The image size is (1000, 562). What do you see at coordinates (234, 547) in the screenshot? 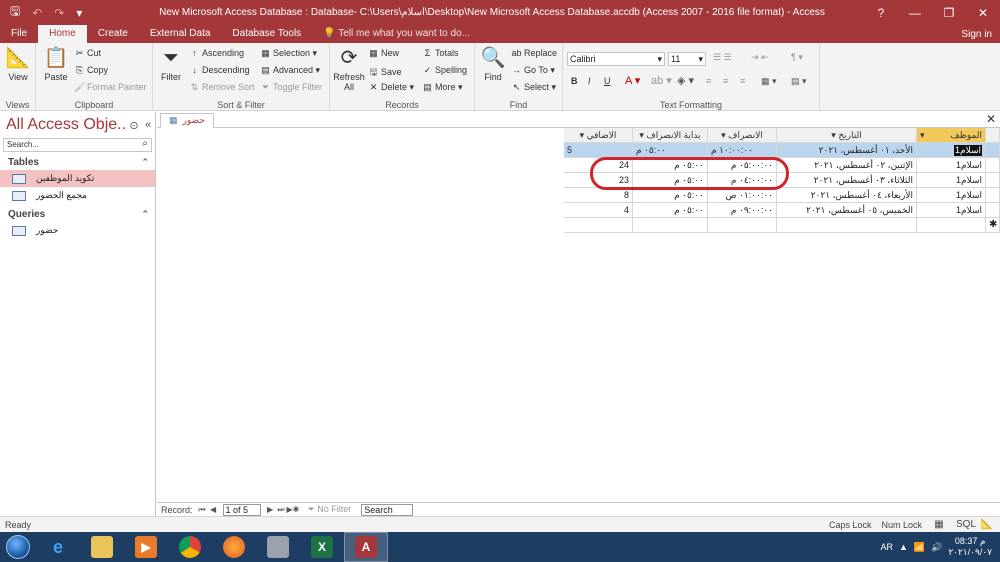
I see `taskbar-firefox` at bounding box center [234, 547].